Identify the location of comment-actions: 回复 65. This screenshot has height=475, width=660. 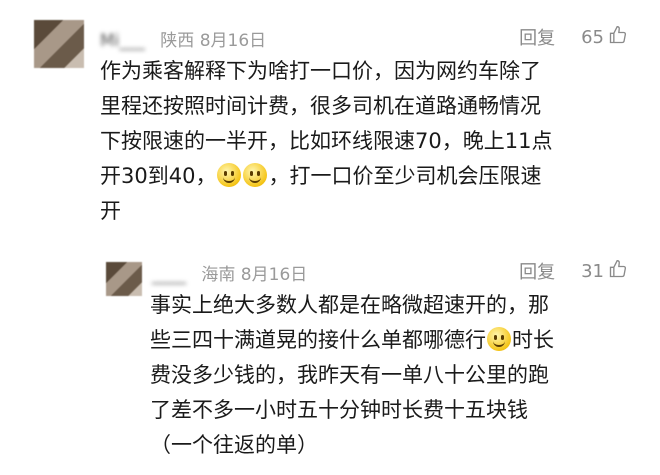
(573, 37).